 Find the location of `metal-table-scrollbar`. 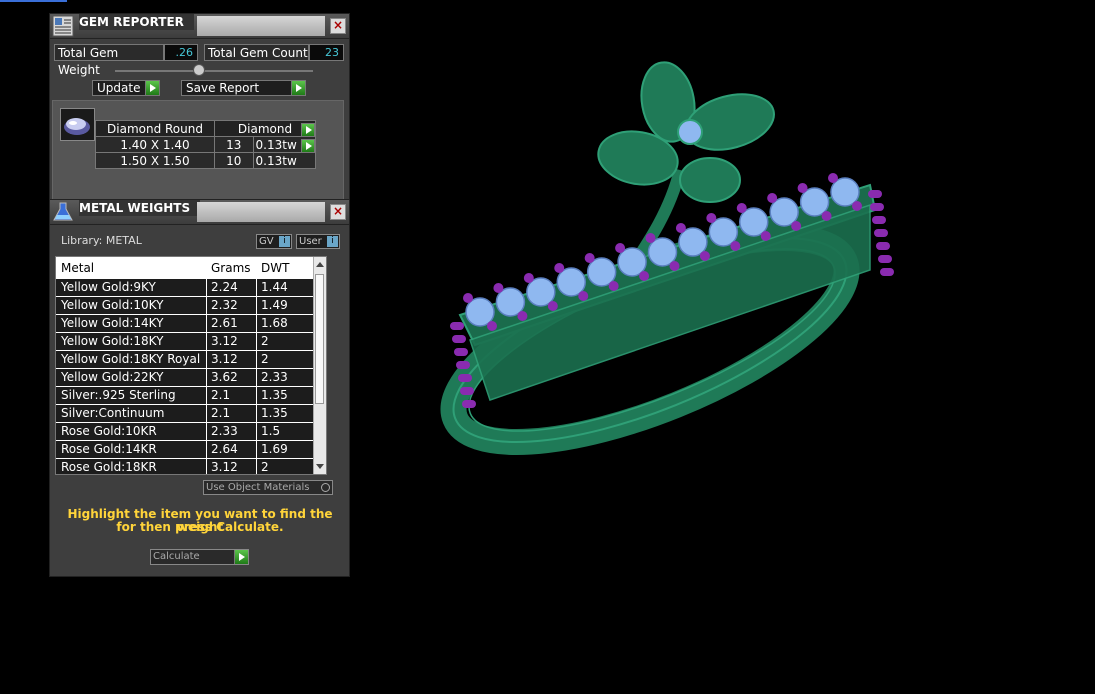

metal-table-scrollbar is located at coordinates (319, 365).